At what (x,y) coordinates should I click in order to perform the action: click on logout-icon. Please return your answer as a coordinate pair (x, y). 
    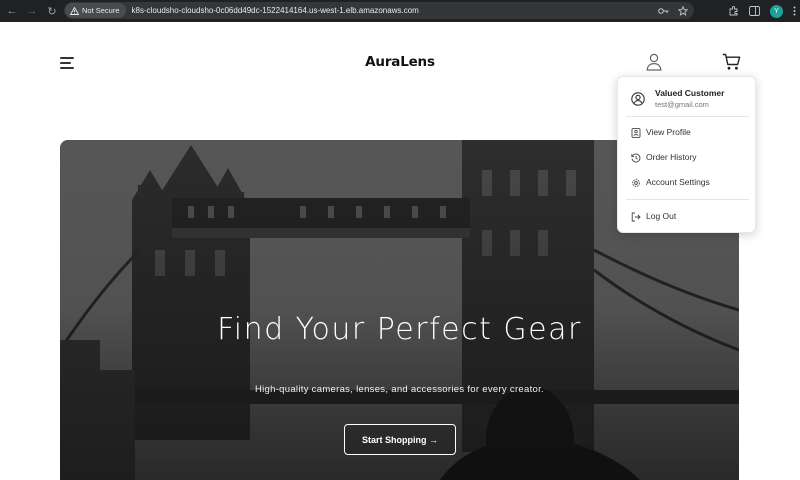
    Looking at the image, I should click on (636, 217).